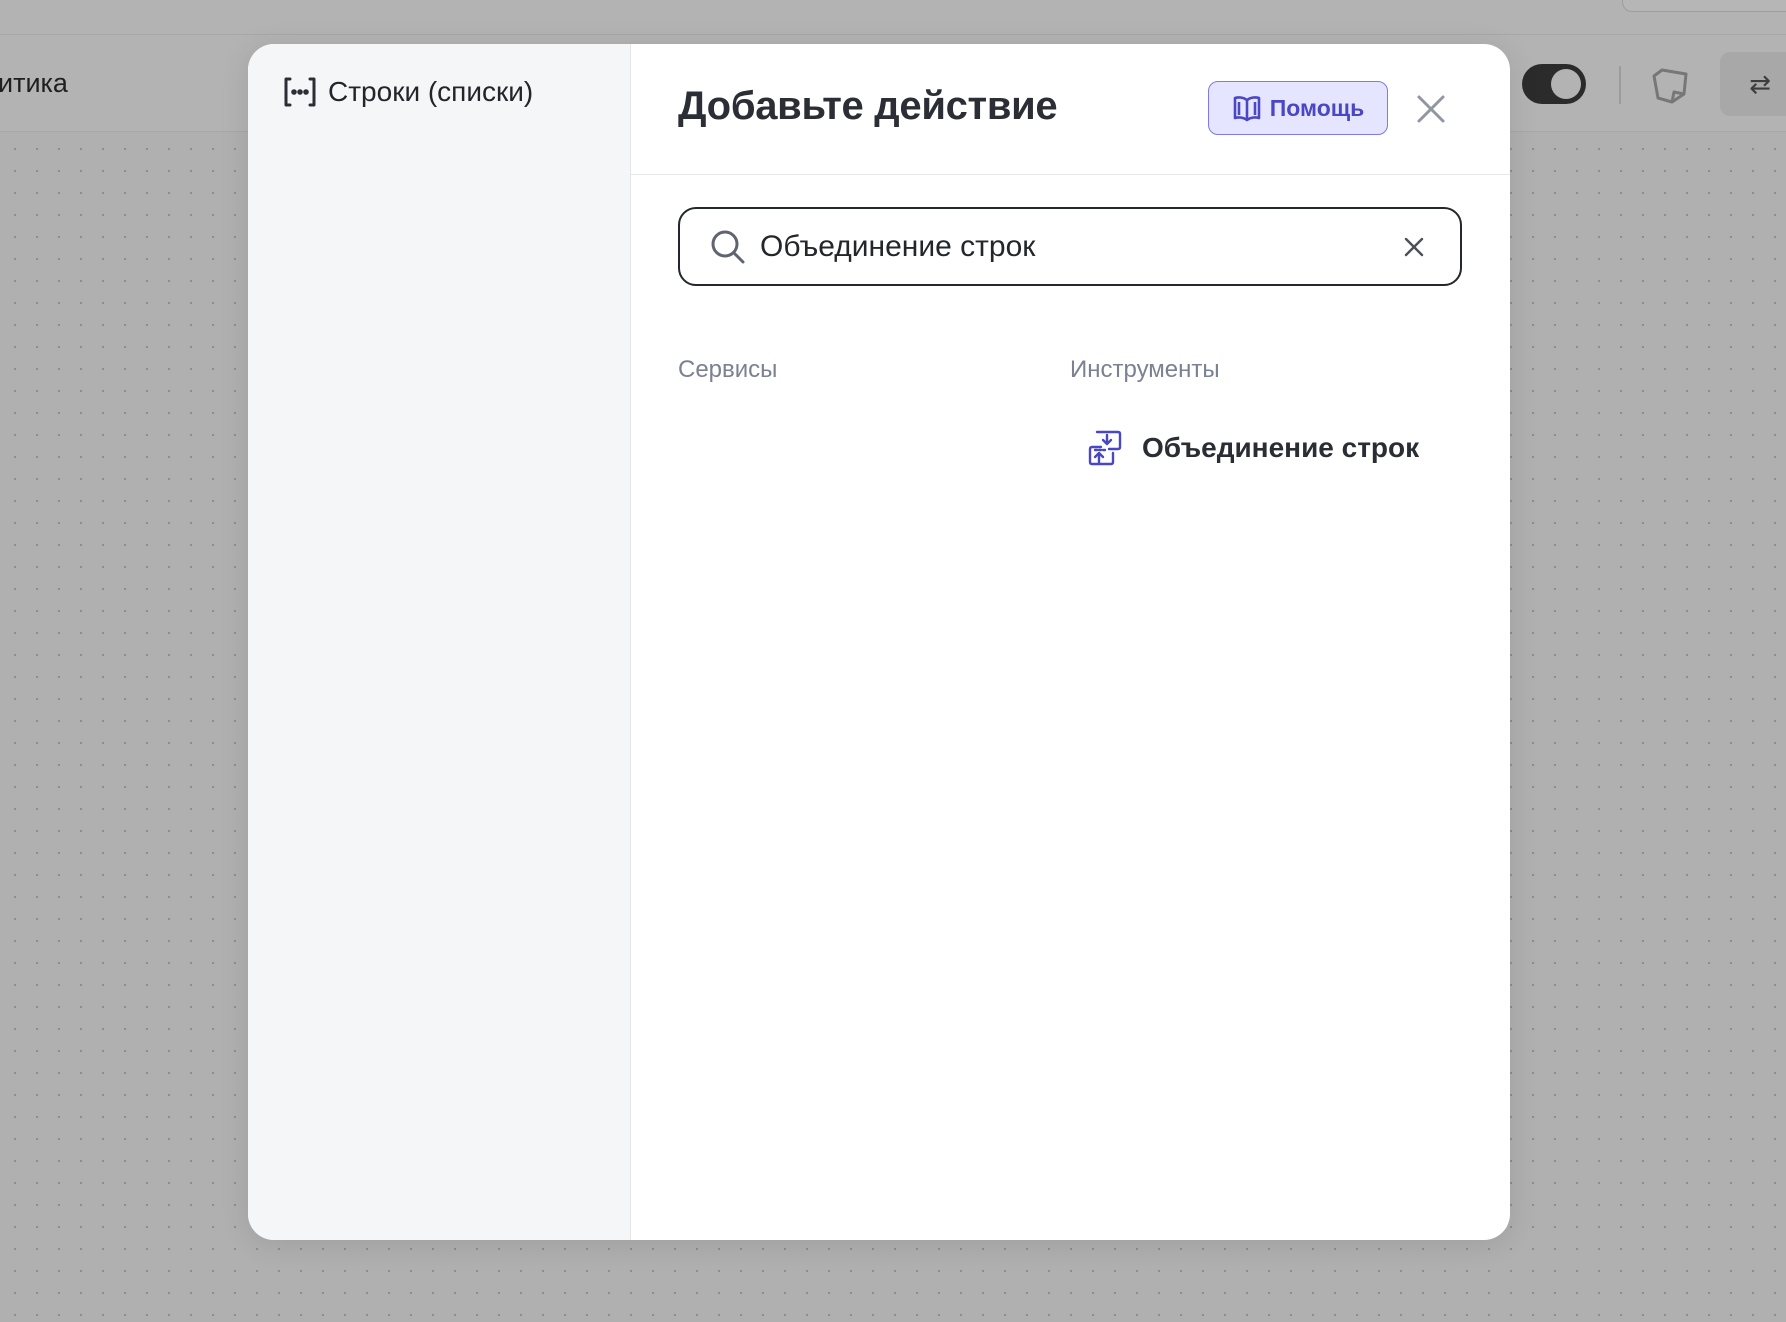 This screenshot has height=1322, width=1786. Describe the element at coordinates (728, 369) in the screenshot. I see `services-column-header: Сервисы` at that location.